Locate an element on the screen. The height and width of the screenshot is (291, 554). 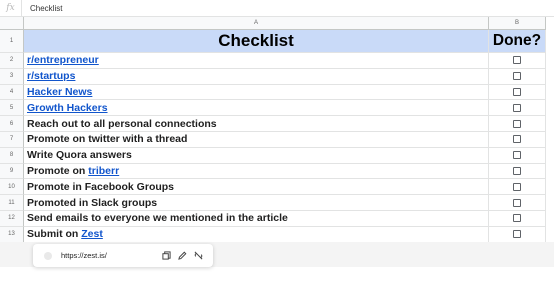
row-number: 4 is located at coordinates (12, 92).